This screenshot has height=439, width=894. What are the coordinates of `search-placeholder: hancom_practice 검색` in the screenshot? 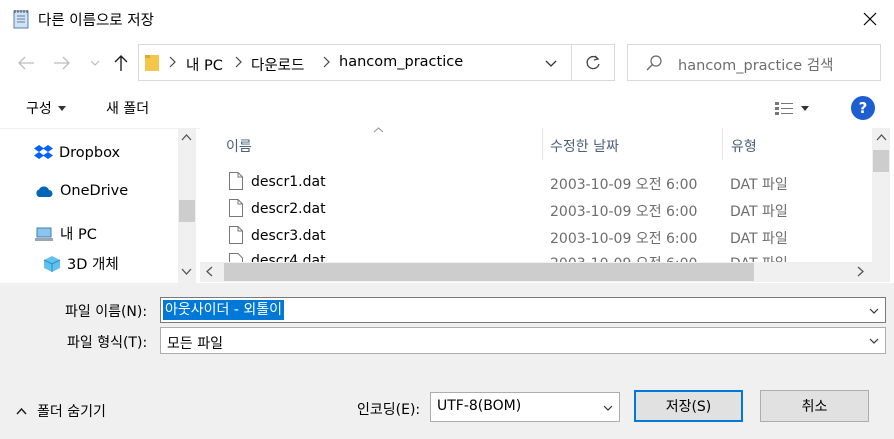 It's located at (756, 66).